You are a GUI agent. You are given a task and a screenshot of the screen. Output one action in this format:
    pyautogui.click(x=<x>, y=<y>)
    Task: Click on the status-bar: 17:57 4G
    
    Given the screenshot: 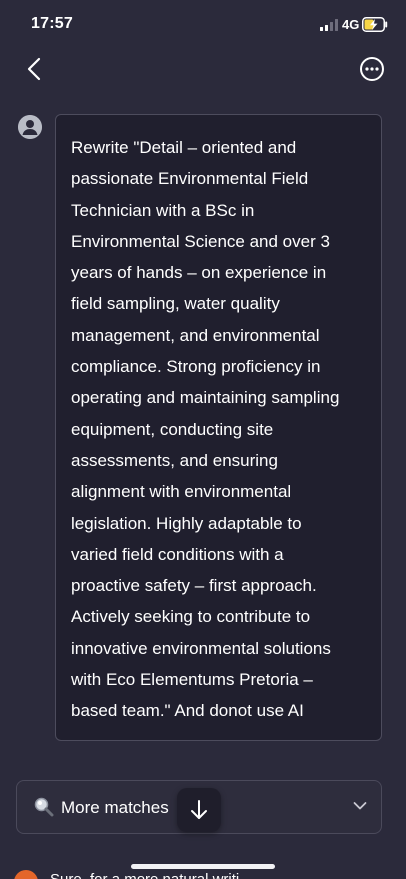 What is the action you would take?
    pyautogui.click(x=203, y=25)
    